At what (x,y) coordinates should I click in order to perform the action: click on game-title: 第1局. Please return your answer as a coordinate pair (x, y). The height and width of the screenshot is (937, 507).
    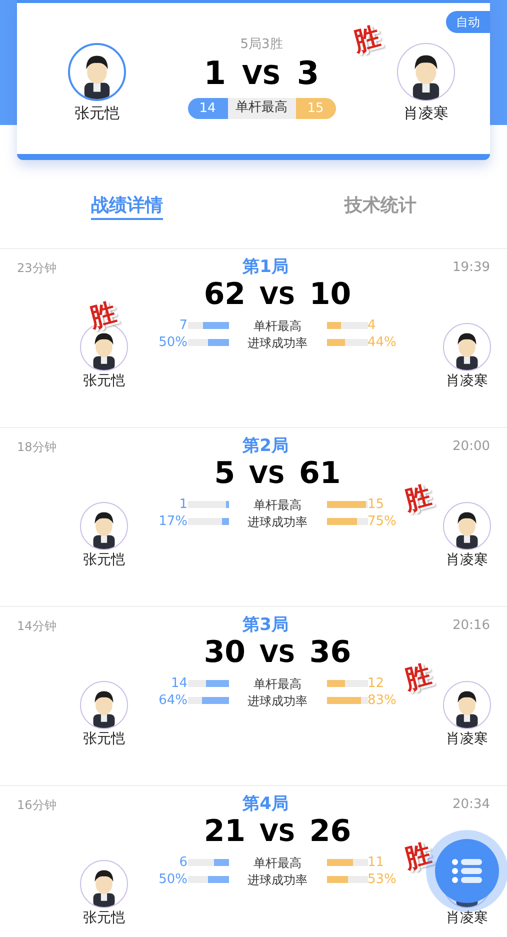
    Looking at the image, I should click on (265, 268).